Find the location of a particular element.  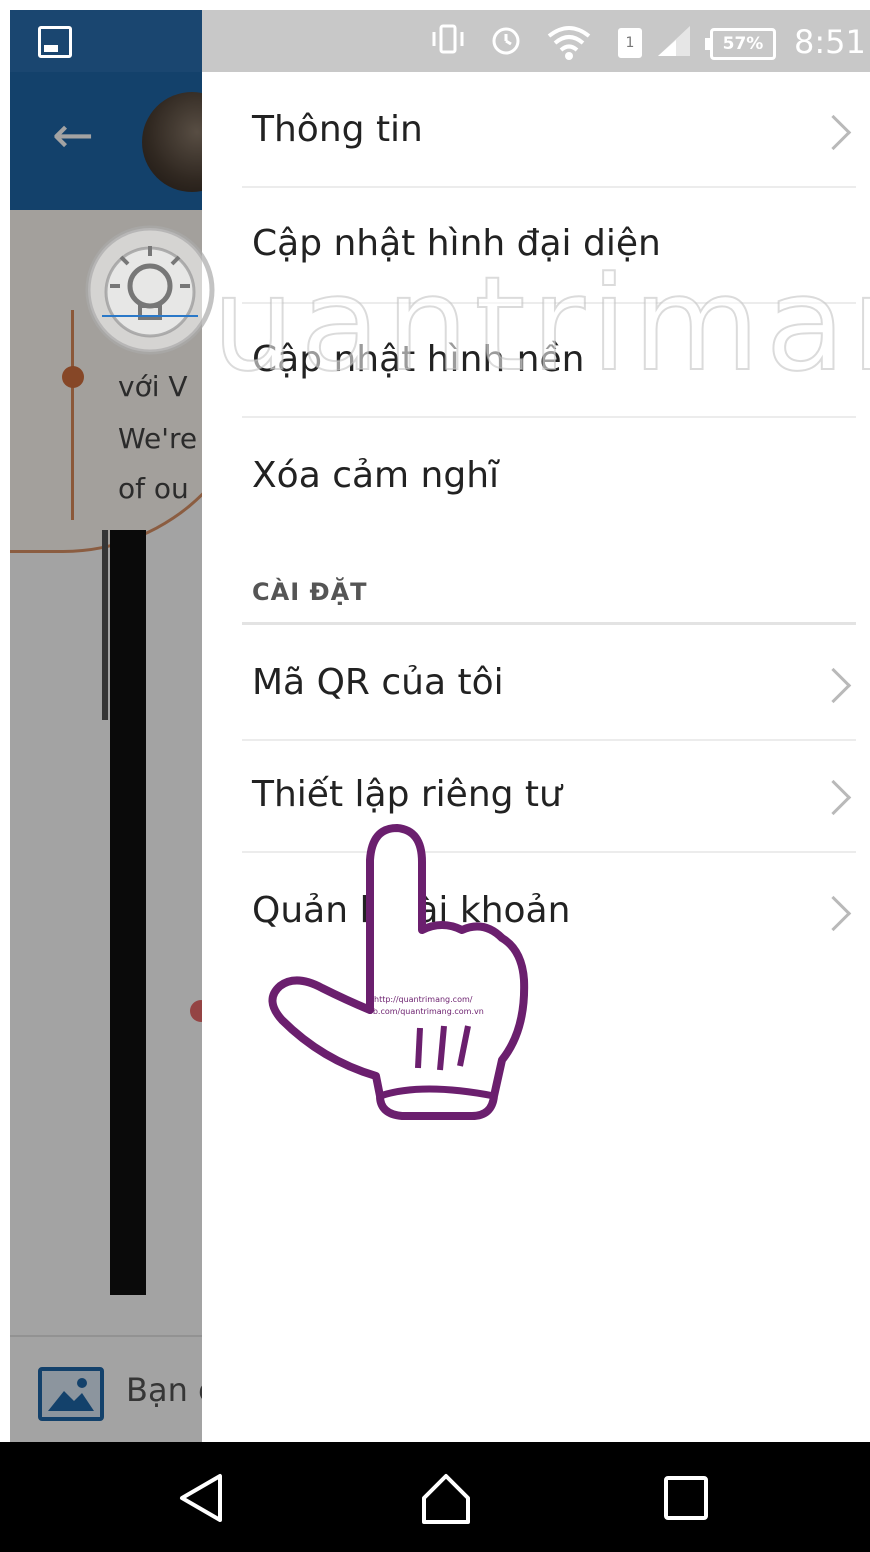

back-triangle-icon is located at coordinates (202, 1498).